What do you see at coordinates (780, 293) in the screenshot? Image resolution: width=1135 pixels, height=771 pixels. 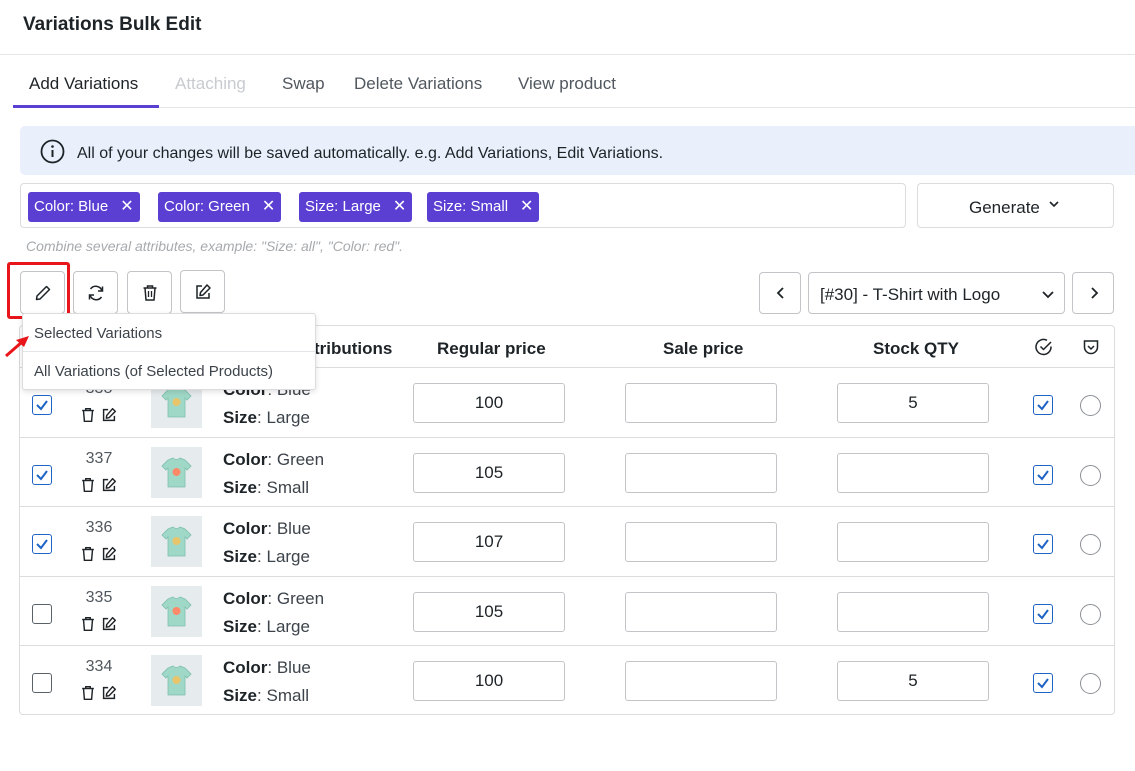 I see `prev-product-button` at bounding box center [780, 293].